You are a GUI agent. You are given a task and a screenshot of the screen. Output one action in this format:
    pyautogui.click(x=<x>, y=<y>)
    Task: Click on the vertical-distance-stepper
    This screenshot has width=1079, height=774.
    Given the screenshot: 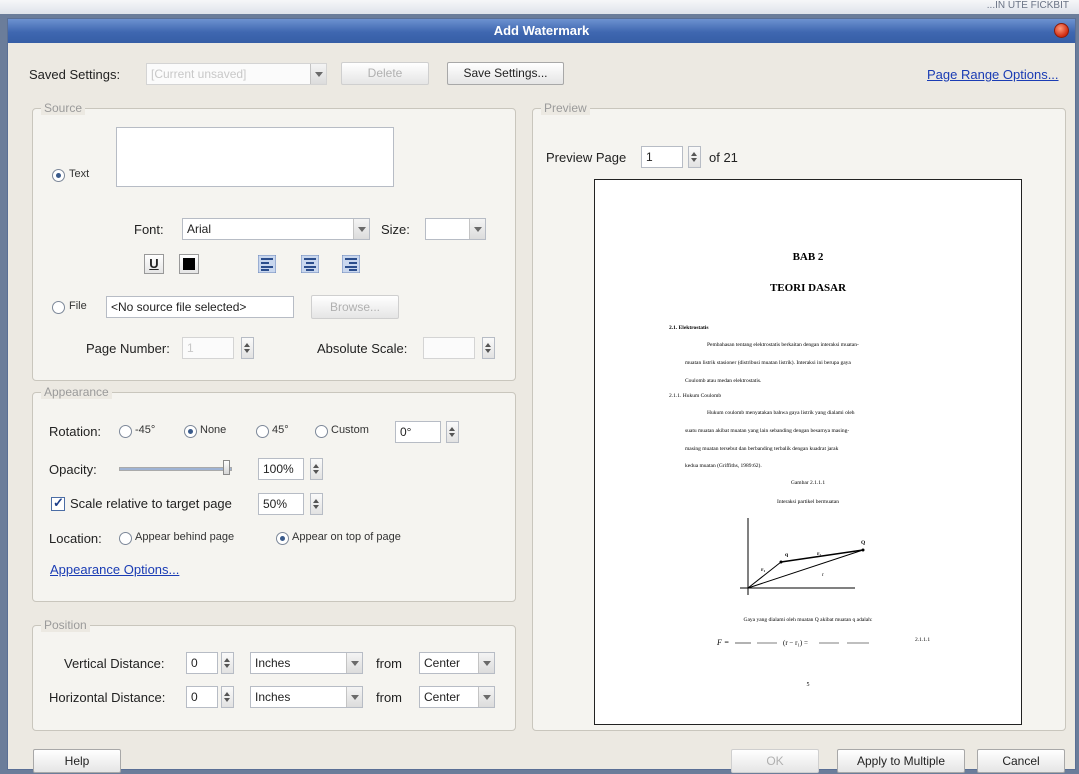 What is the action you would take?
    pyautogui.click(x=227, y=663)
    